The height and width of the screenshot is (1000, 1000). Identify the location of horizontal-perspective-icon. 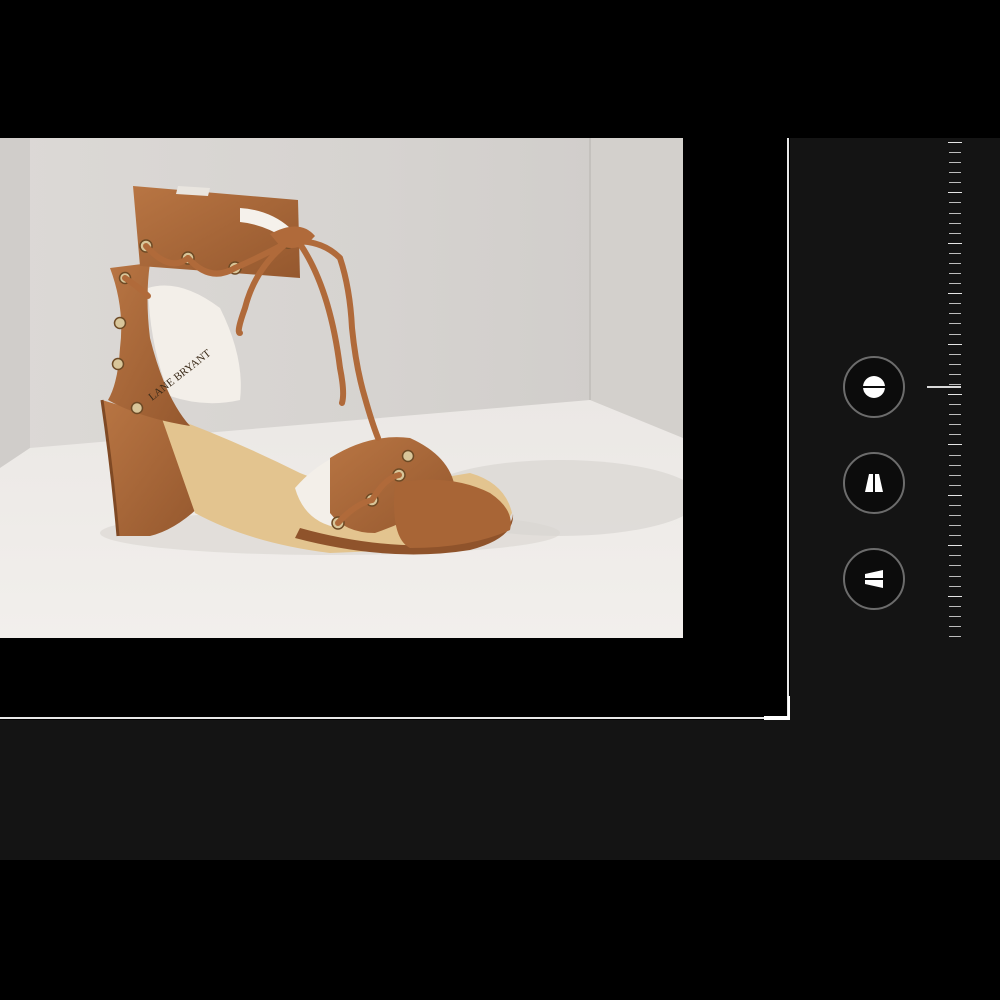
(874, 579).